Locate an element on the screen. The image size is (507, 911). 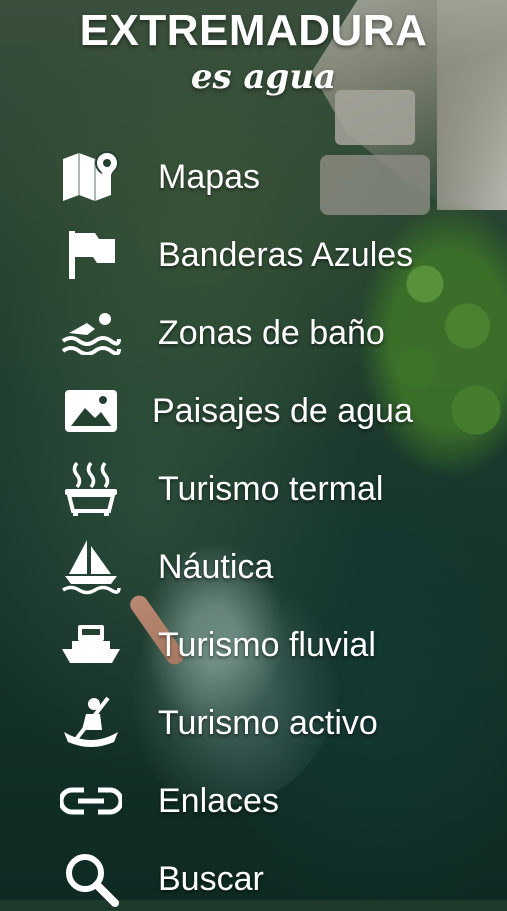
menu-item-label: Turismo activo is located at coordinates (268, 723).